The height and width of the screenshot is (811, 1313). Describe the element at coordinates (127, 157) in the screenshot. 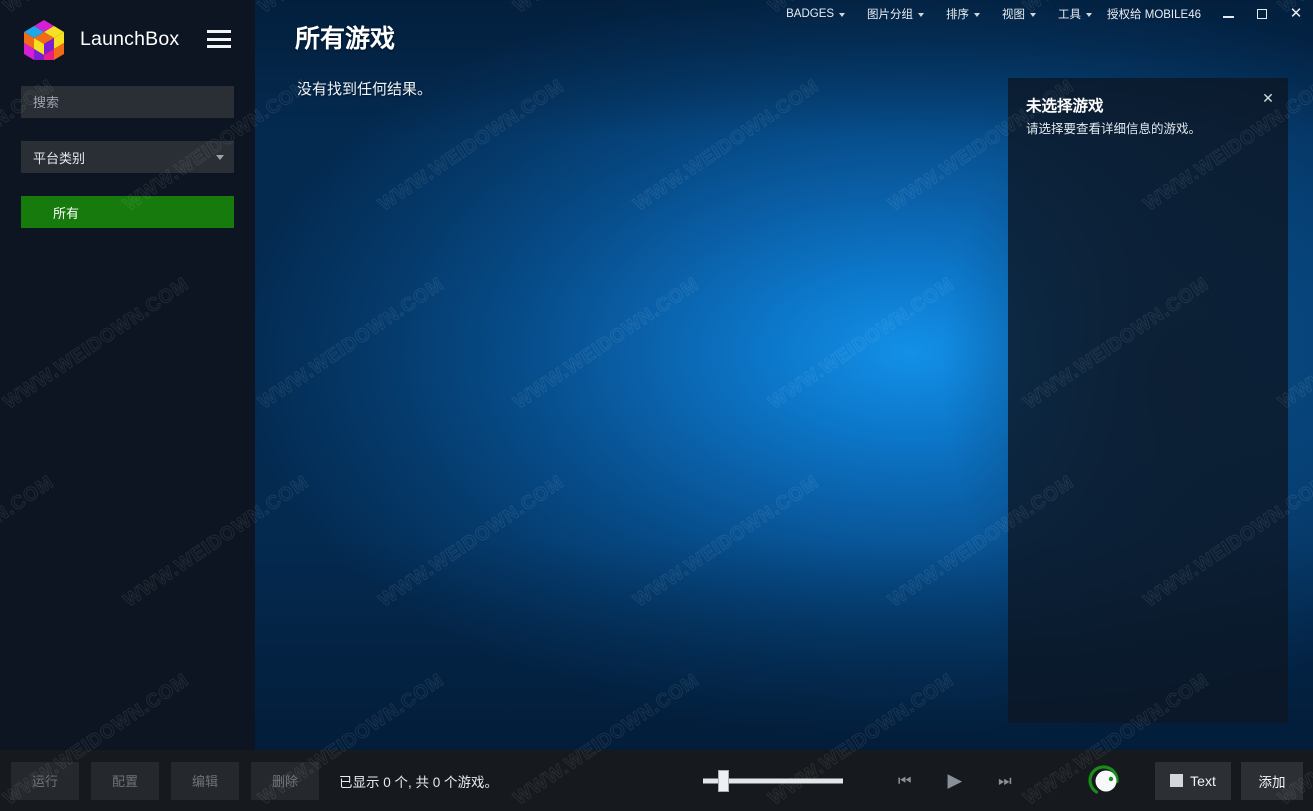

I see `platform-category-select: 平台类别` at that location.